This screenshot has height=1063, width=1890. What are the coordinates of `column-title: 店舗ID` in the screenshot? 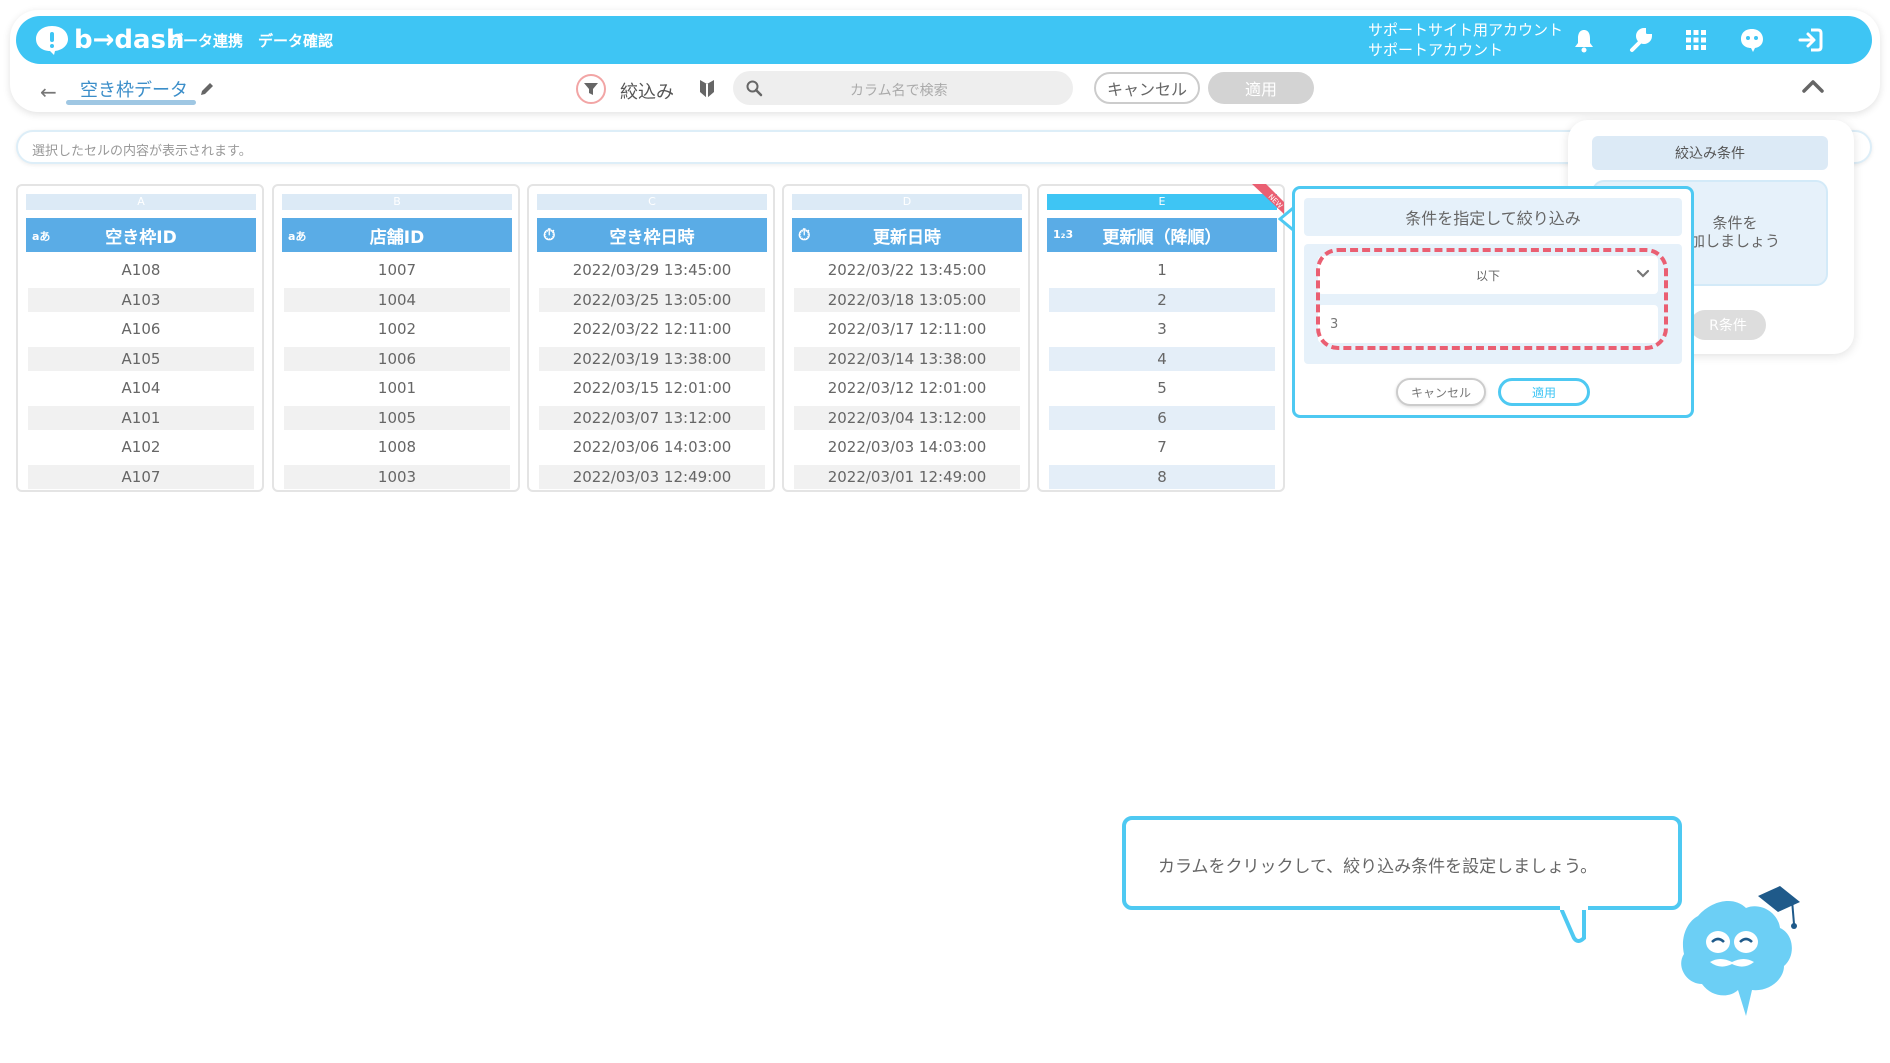 It's located at (397, 237).